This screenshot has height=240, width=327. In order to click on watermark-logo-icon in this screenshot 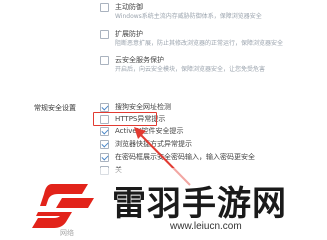, I will do `click(63, 206)`.